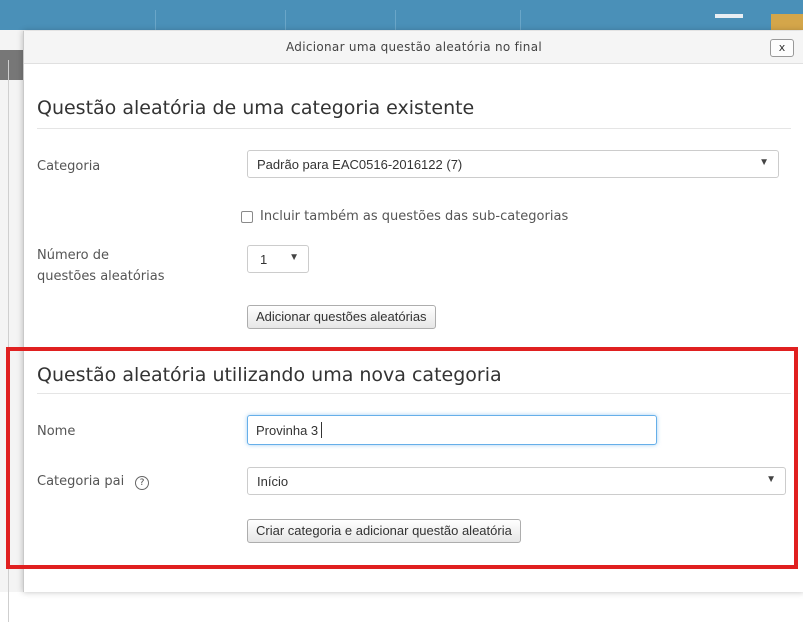 This screenshot has height=622, width=803. What do you see at coordinates (401, 15) in the screenshot?
I see `background-topbar` at bounding box center [401, 15].